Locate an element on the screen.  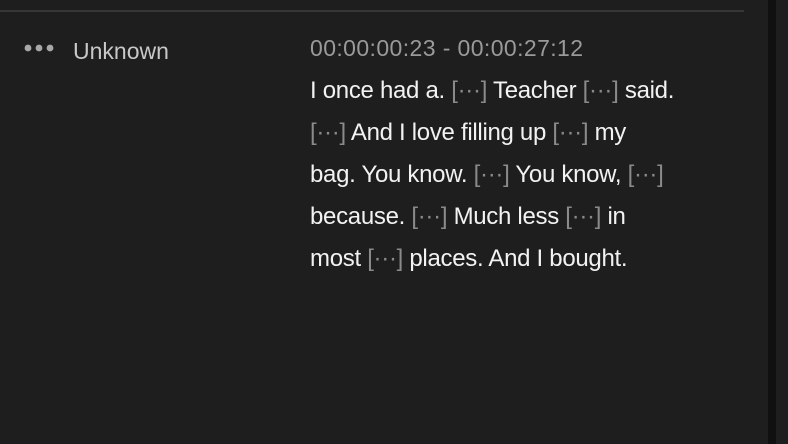
transcript-words: my is located at coordinates (607, 132).